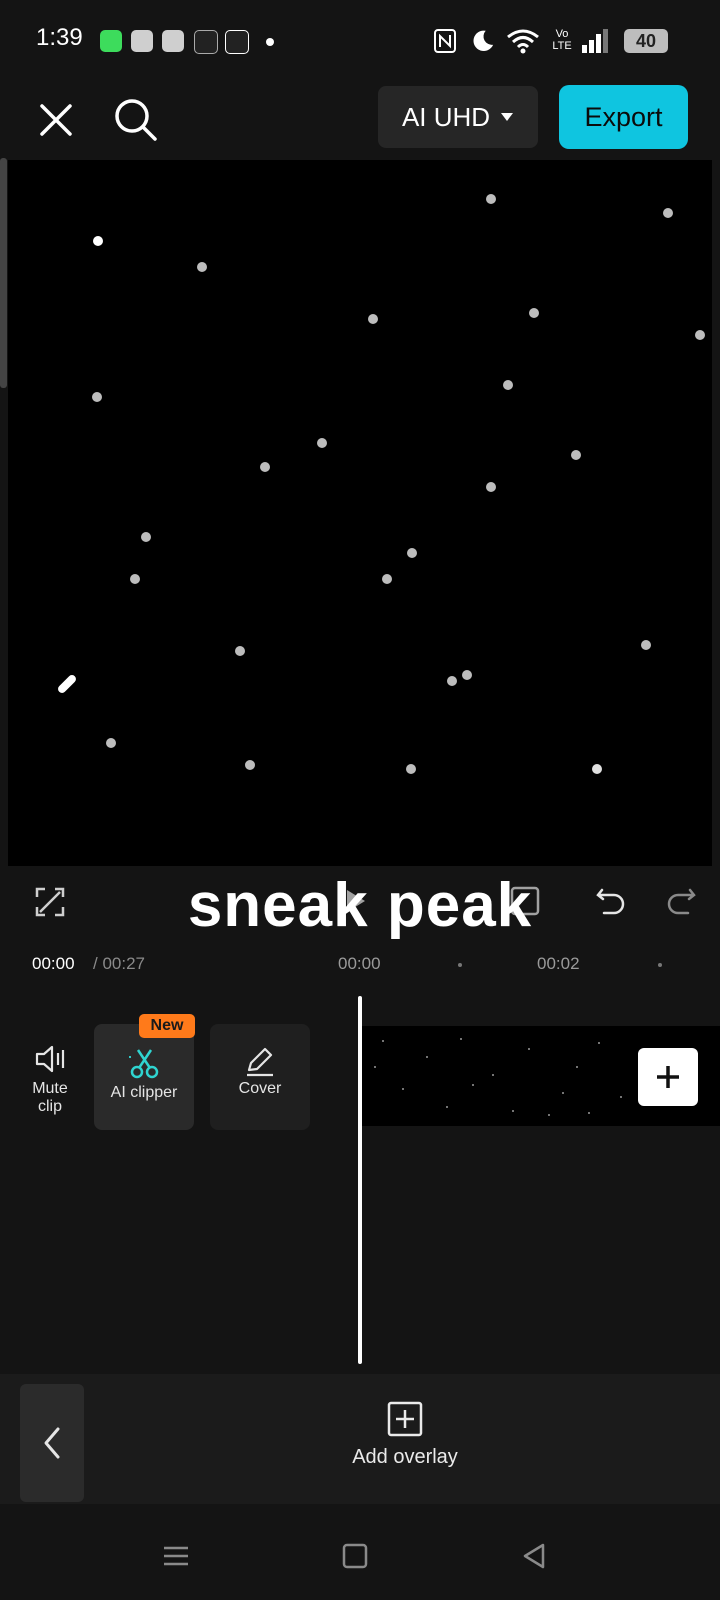 The image size is (720, 1600). I want to click on ai-clipper-button: AI clipper, so click(144, 1077).